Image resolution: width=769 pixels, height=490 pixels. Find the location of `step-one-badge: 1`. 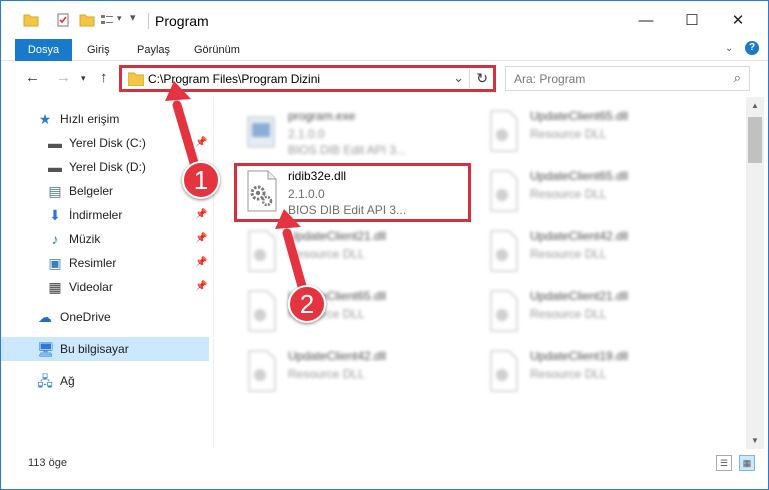

step-one-badge: 1 is located at coordinates (201, 180).